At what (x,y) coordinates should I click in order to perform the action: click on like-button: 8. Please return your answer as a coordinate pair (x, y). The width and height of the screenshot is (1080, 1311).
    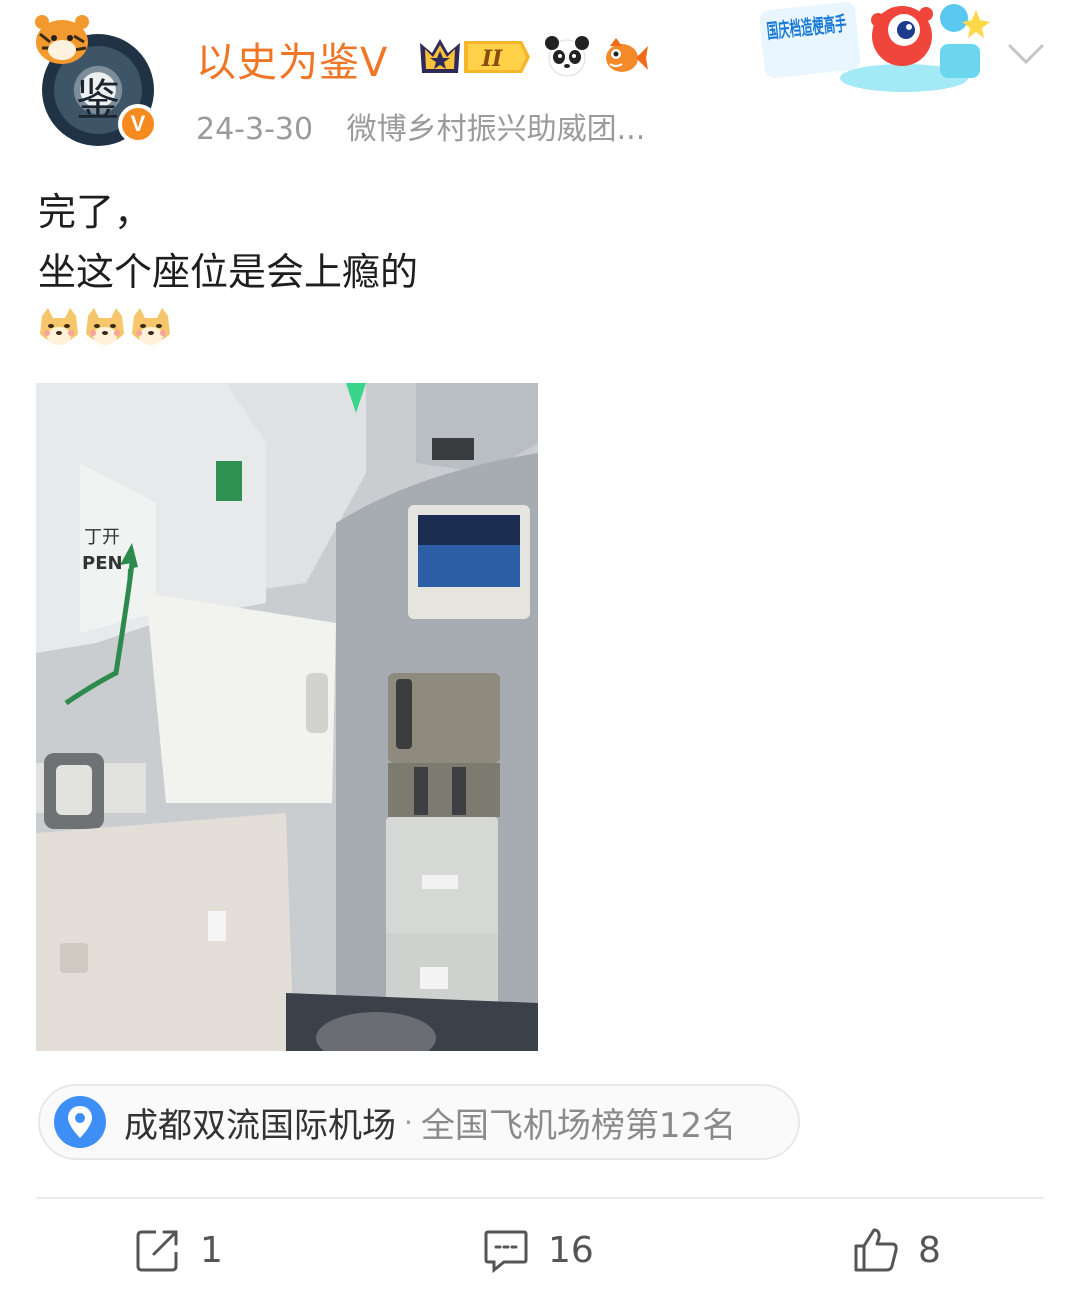
    Looking at the image, I should click on (896, 1250).